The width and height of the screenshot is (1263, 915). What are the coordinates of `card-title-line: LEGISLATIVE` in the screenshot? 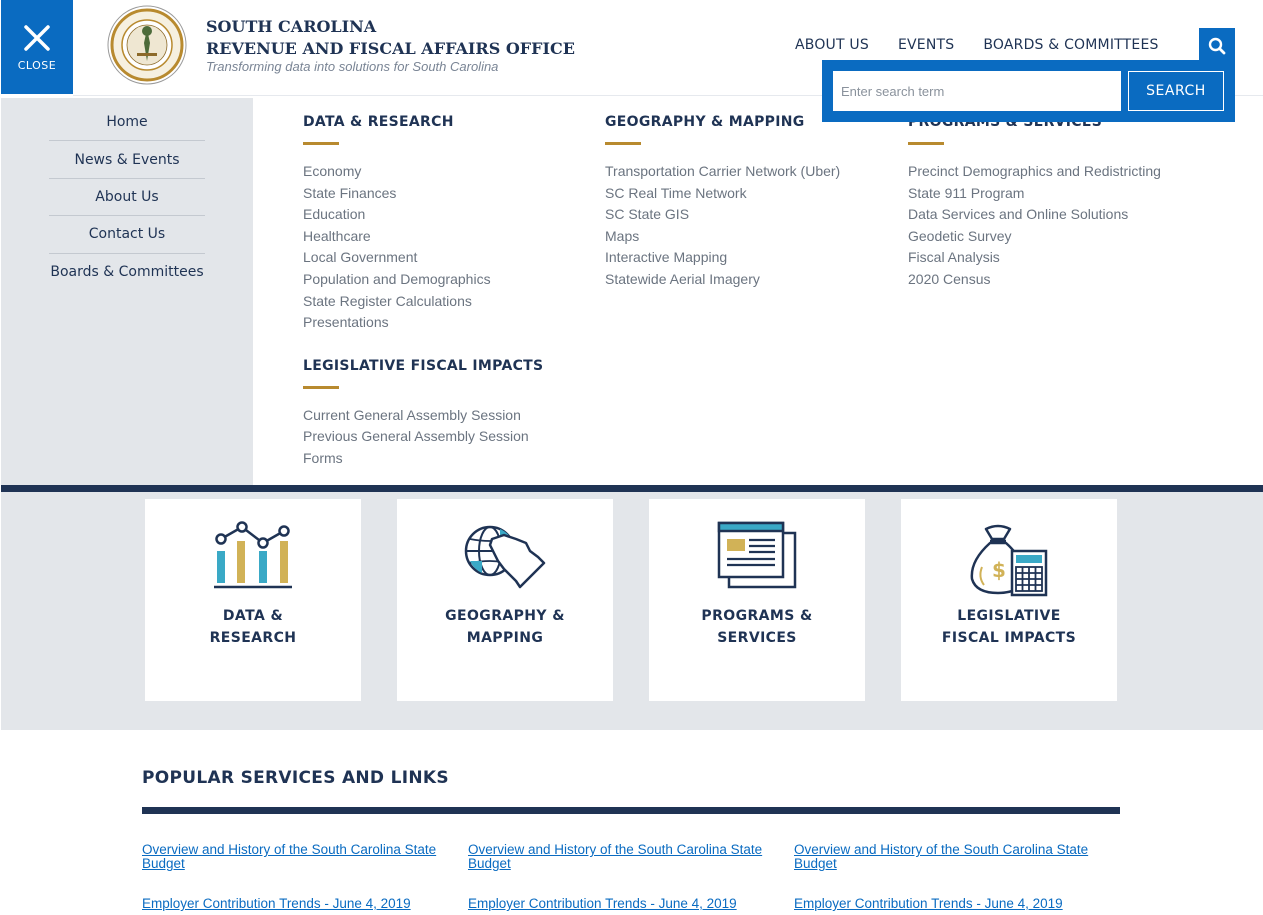 It's located at (1009, 616).